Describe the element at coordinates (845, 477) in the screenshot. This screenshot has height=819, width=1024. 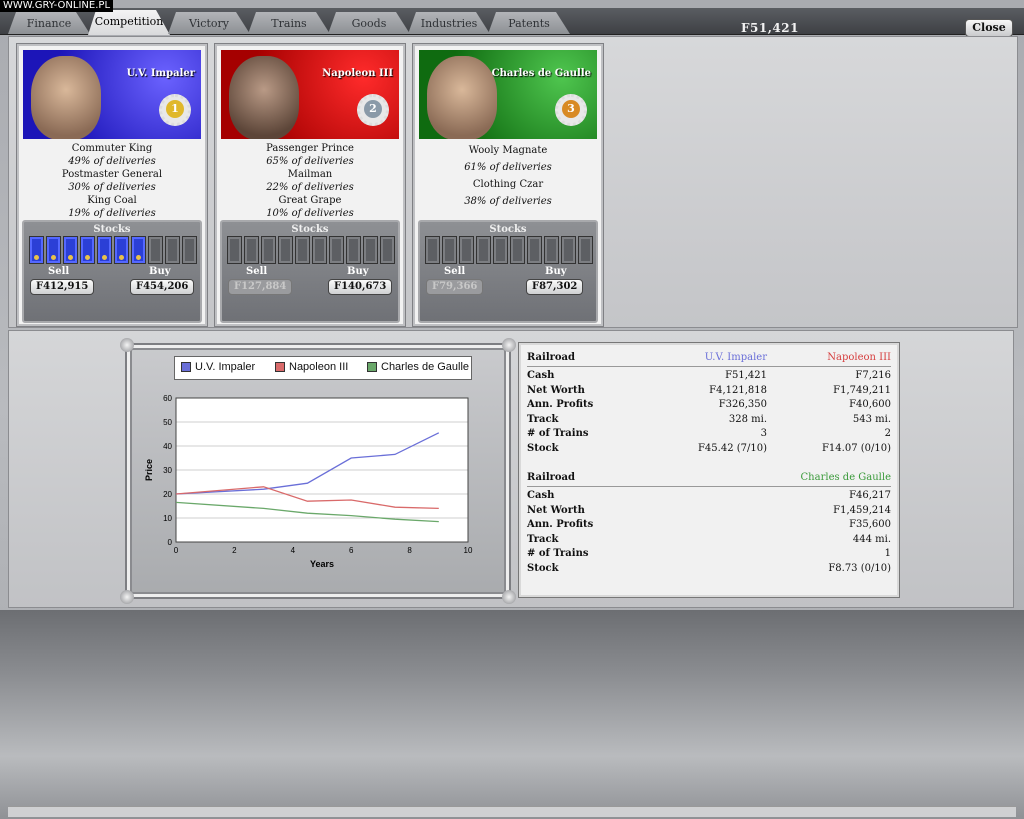
I see `header-col2: Charles de Gaulle` at that location.